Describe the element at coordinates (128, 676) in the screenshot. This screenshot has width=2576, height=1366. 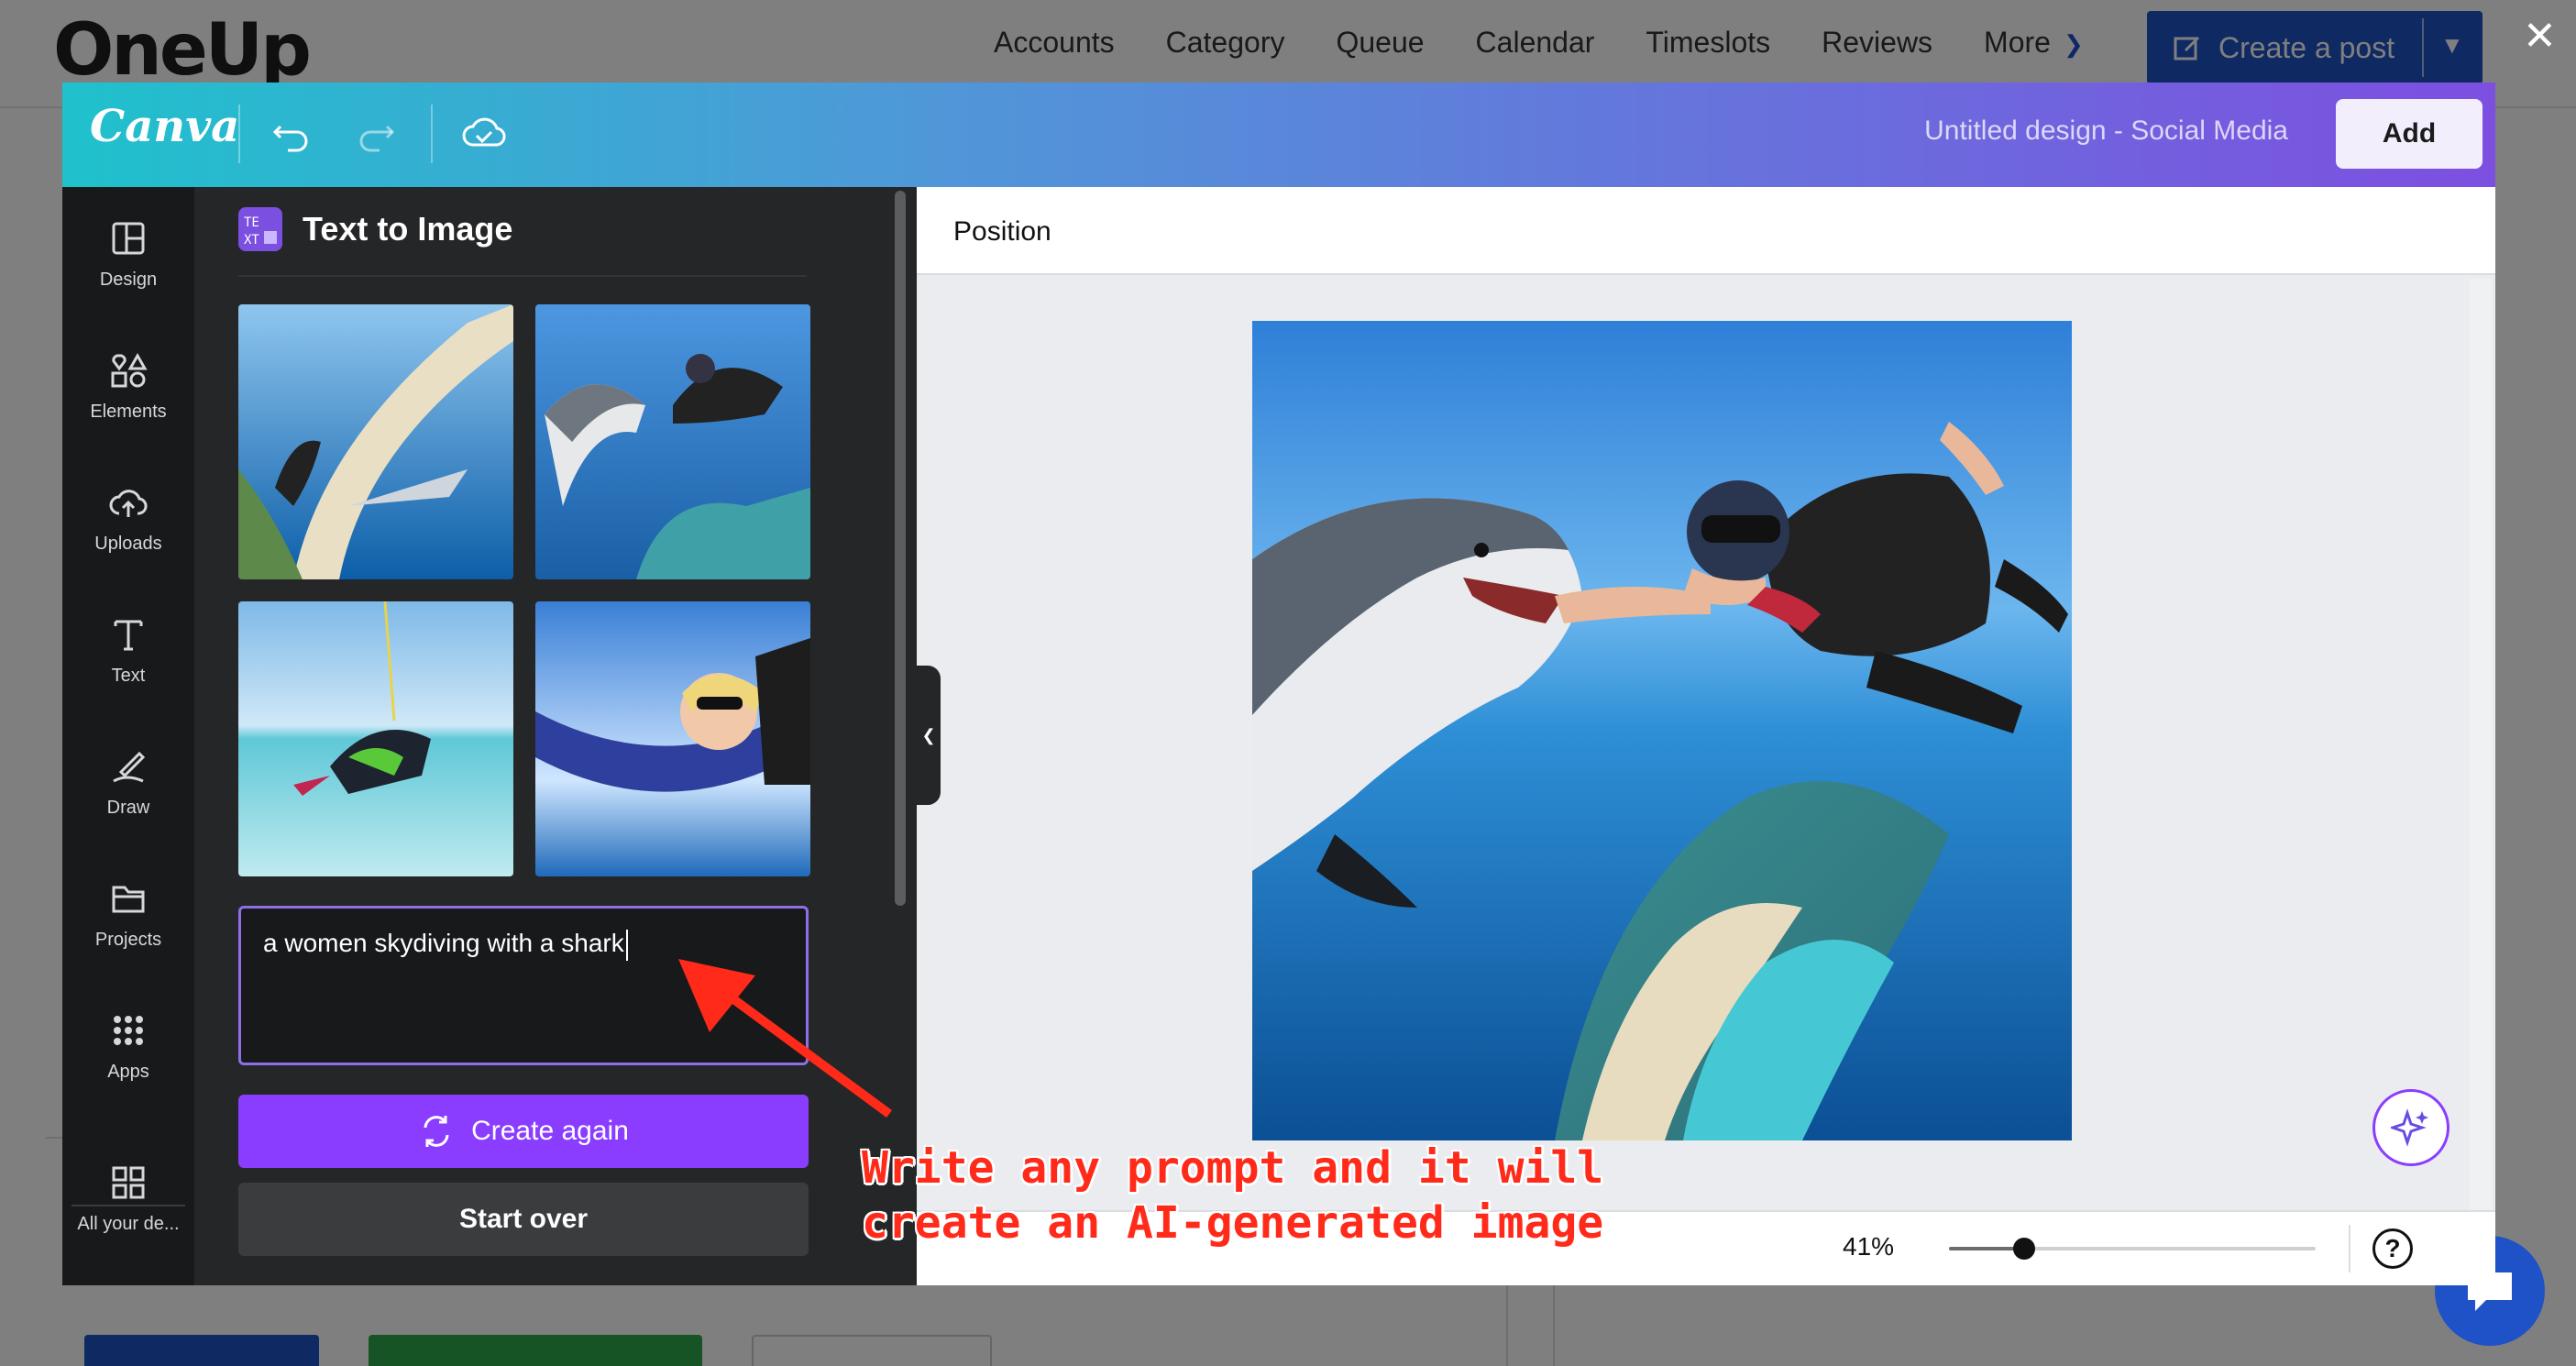
I see `rail-label: Text` at that location.